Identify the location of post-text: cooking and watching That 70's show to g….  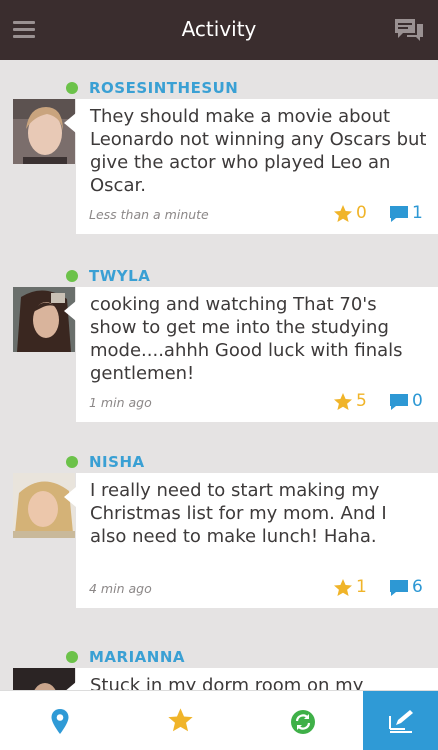
(246, 339).